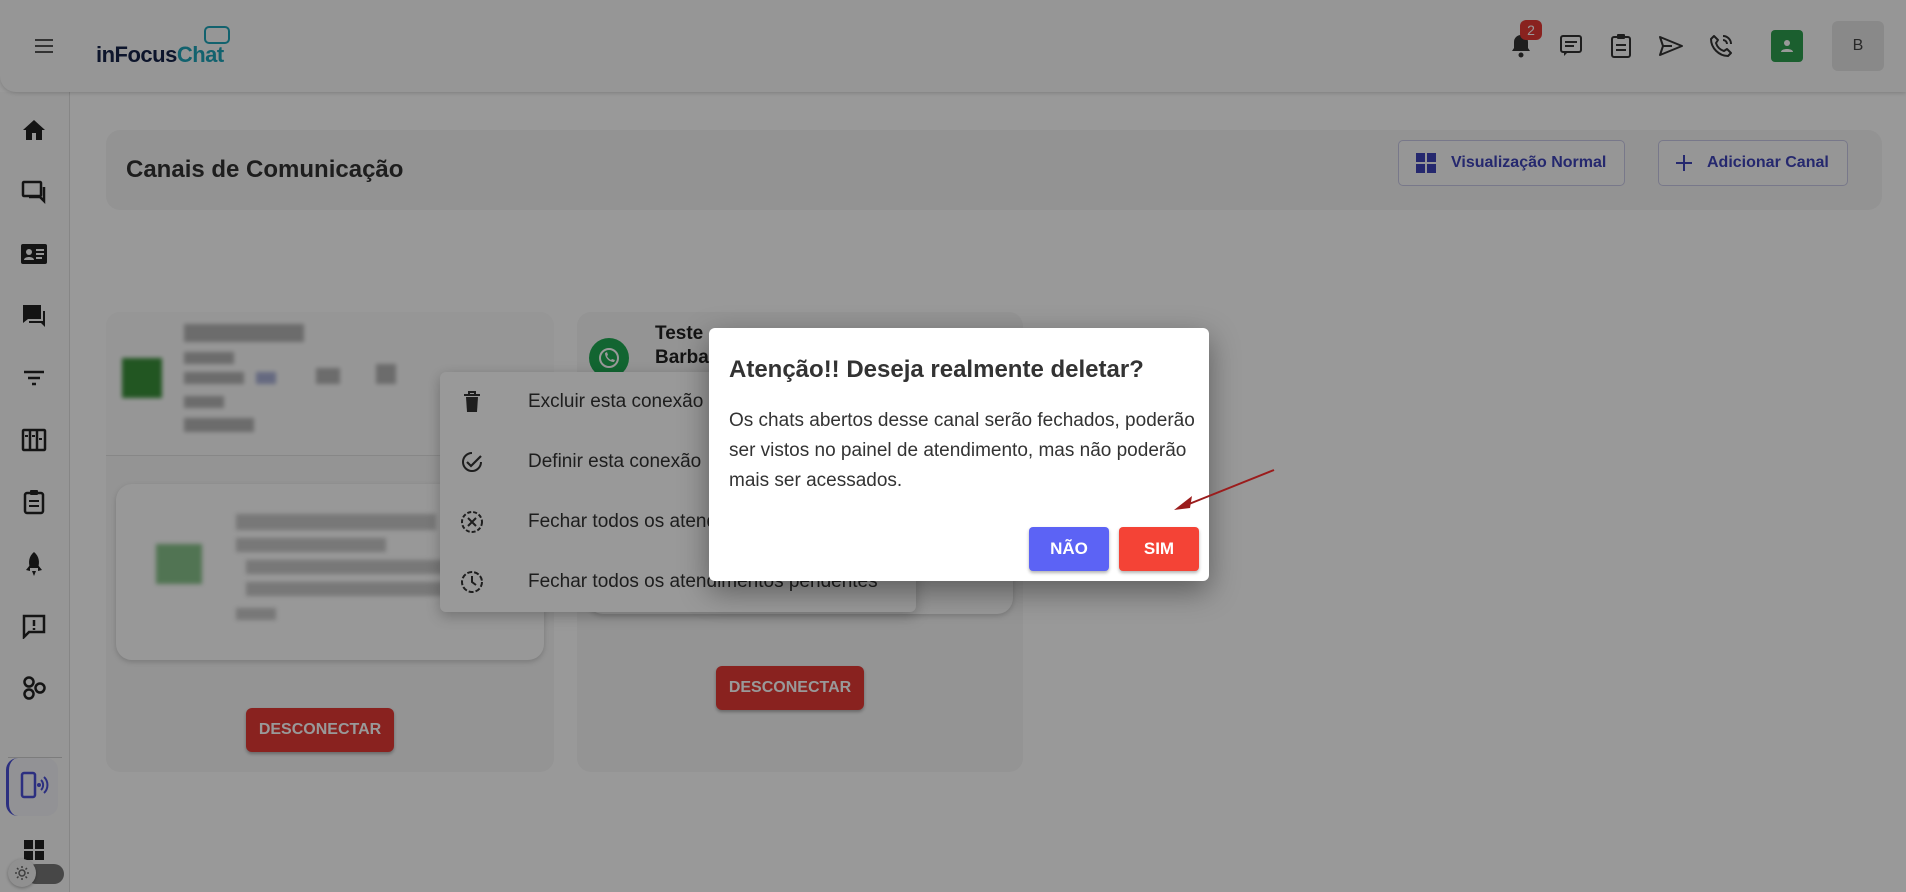  Describe the element at coordinates (936, 369) in the screenshot. I see `dialog-title: Atenção!! Deseja realmente deletar?` at that location.